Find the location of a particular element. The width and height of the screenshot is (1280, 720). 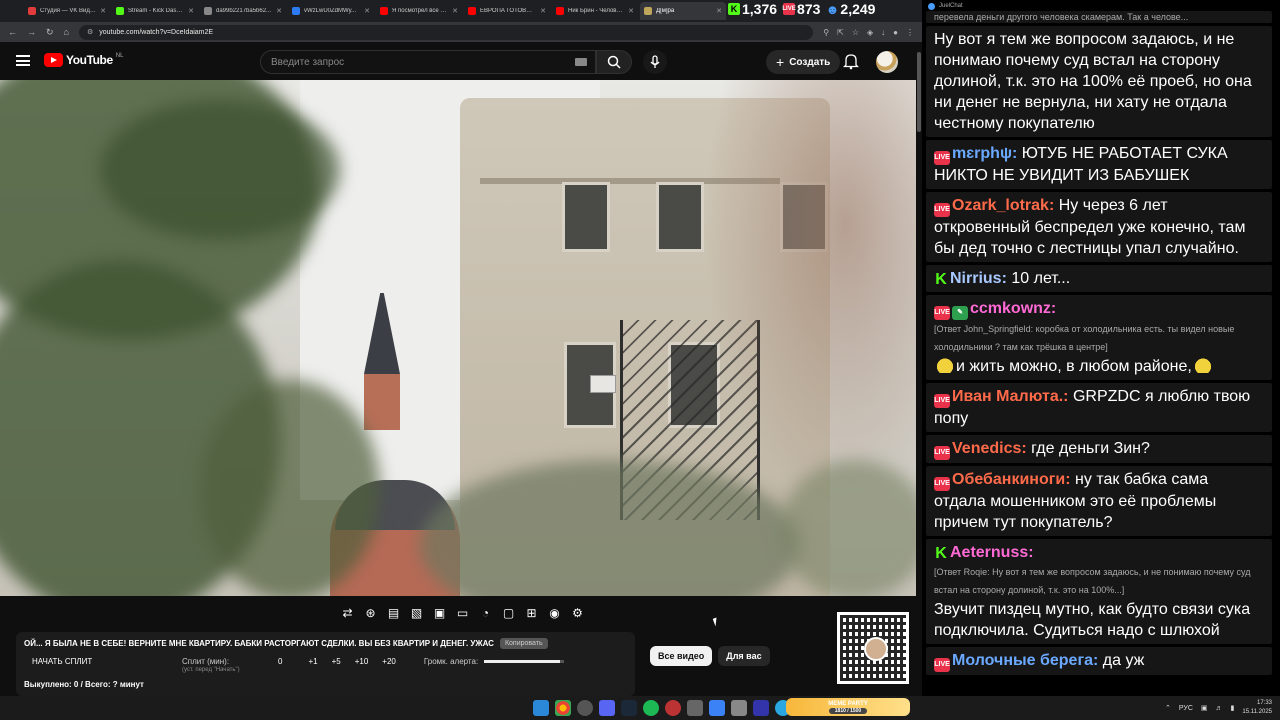

browser-tab: Ник Брин - Челове... ✕ is located at coordinates (595, 11).